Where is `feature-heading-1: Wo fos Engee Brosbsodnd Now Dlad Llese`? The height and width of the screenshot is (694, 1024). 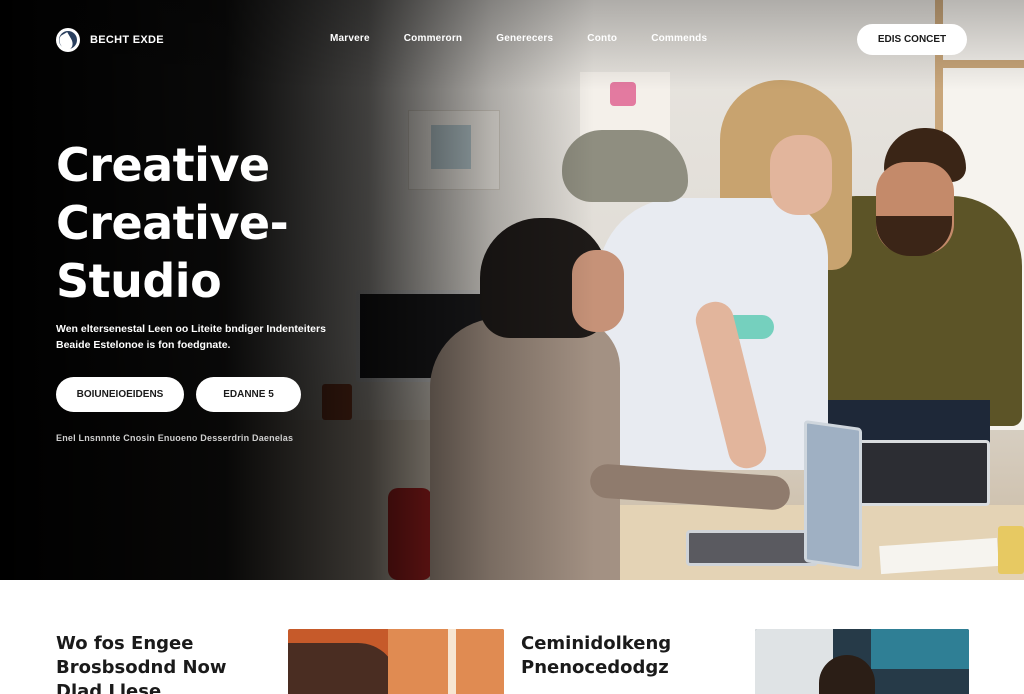 feature-heading-1: Wo fos Engee Brosbsodnd Now Dlad Llese is located at coordinates (161, 663).